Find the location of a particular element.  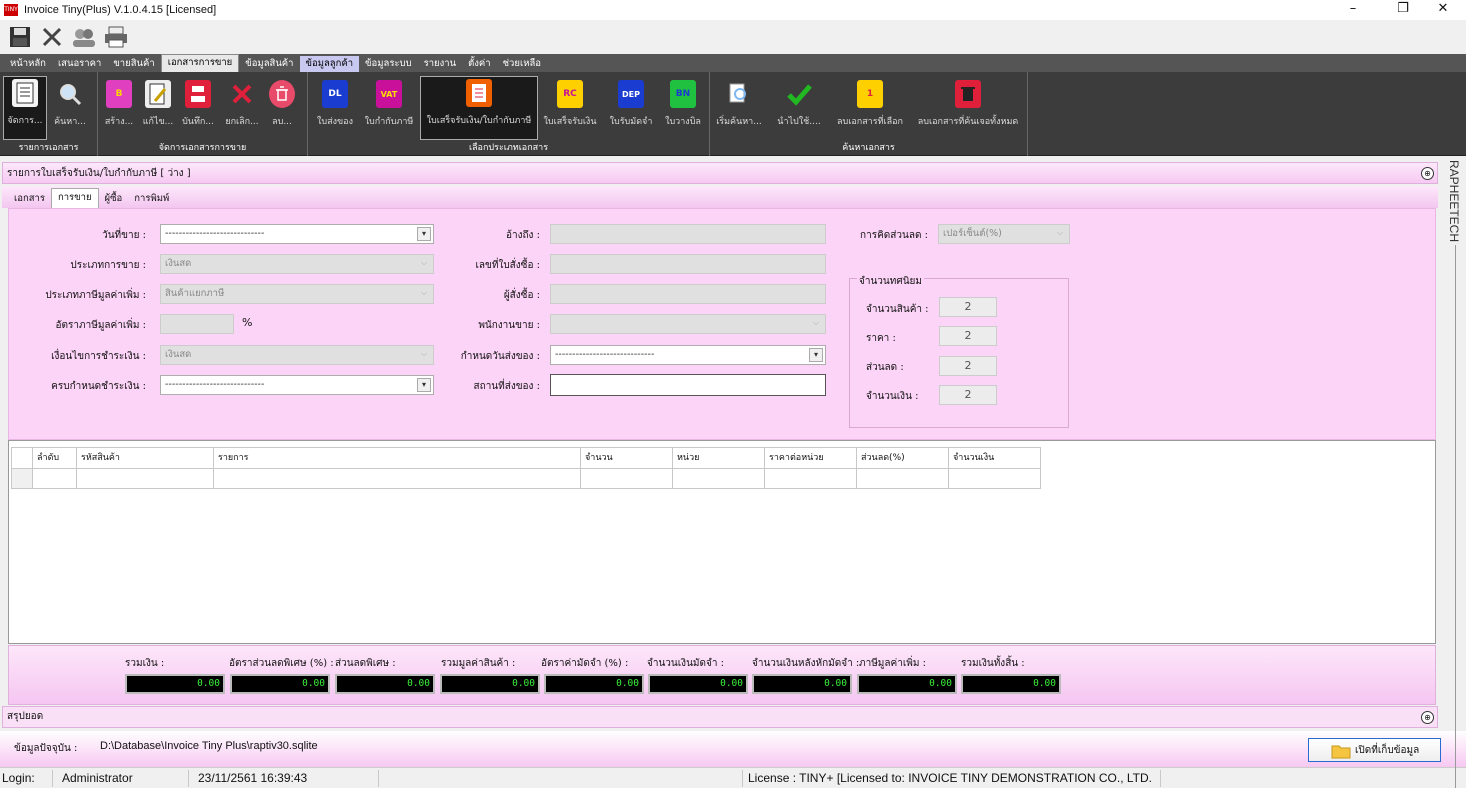

grid-col-header: รายการ is located at coordinates (397, 458).